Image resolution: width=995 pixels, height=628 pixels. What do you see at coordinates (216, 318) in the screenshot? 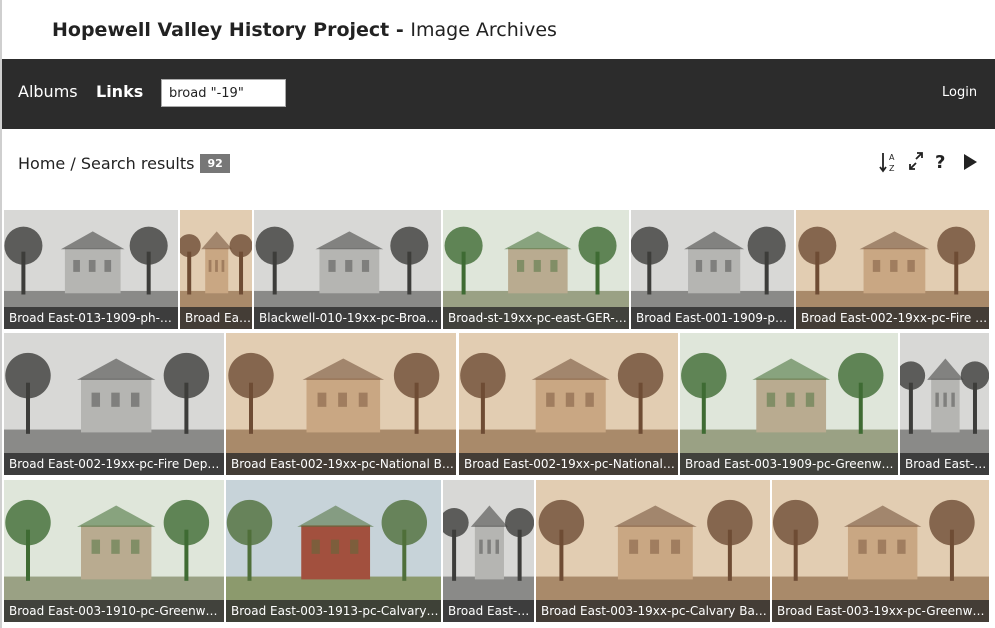
I see `tile-caption: Broad East-002-19xx` at bounding box center [216, 318].